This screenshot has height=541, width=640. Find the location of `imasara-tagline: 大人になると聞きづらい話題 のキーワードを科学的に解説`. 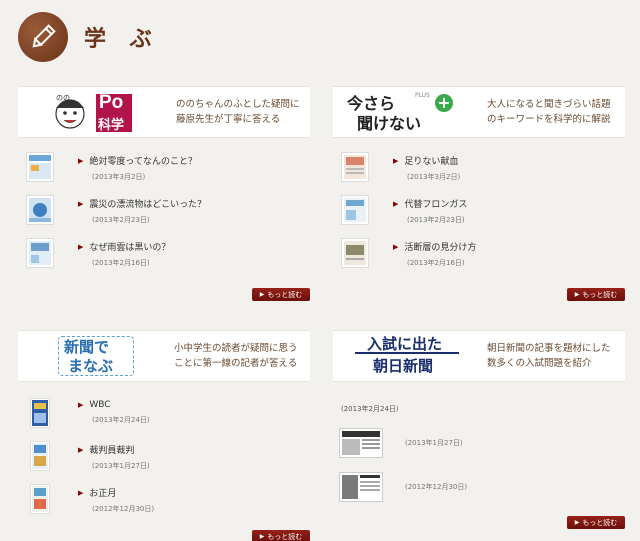

imasara-tagline: 大人になると聞きづらい話題 のキーワードを科学的に解説 is located at coordinates (549, 112).